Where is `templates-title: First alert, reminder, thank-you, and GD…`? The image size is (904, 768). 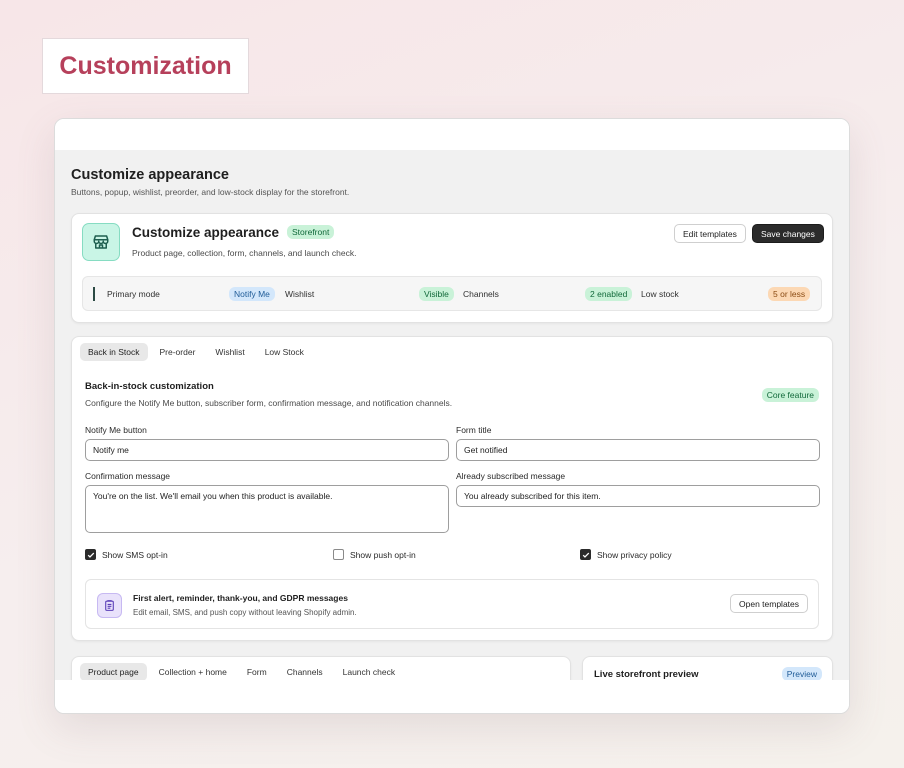 templates-title: First alert, reminder, thank-you, and GD… is located at coordinates (240, 598).